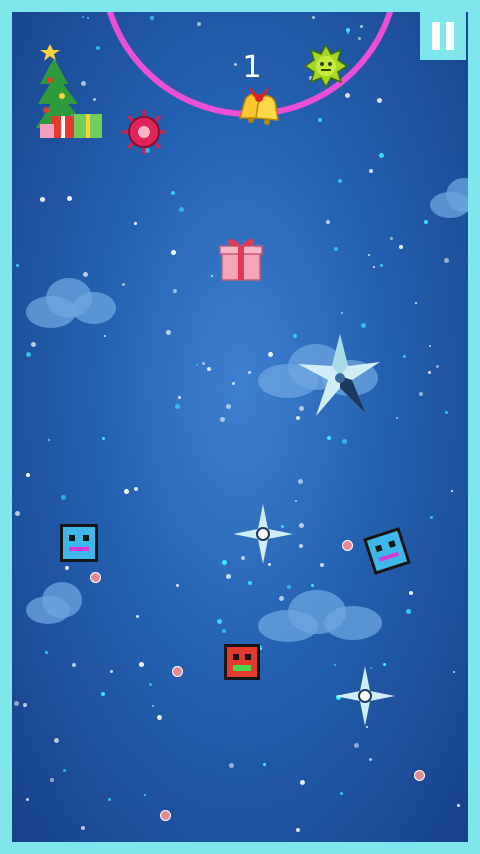  I want to click on gift-box-icon, so click(241, 259).